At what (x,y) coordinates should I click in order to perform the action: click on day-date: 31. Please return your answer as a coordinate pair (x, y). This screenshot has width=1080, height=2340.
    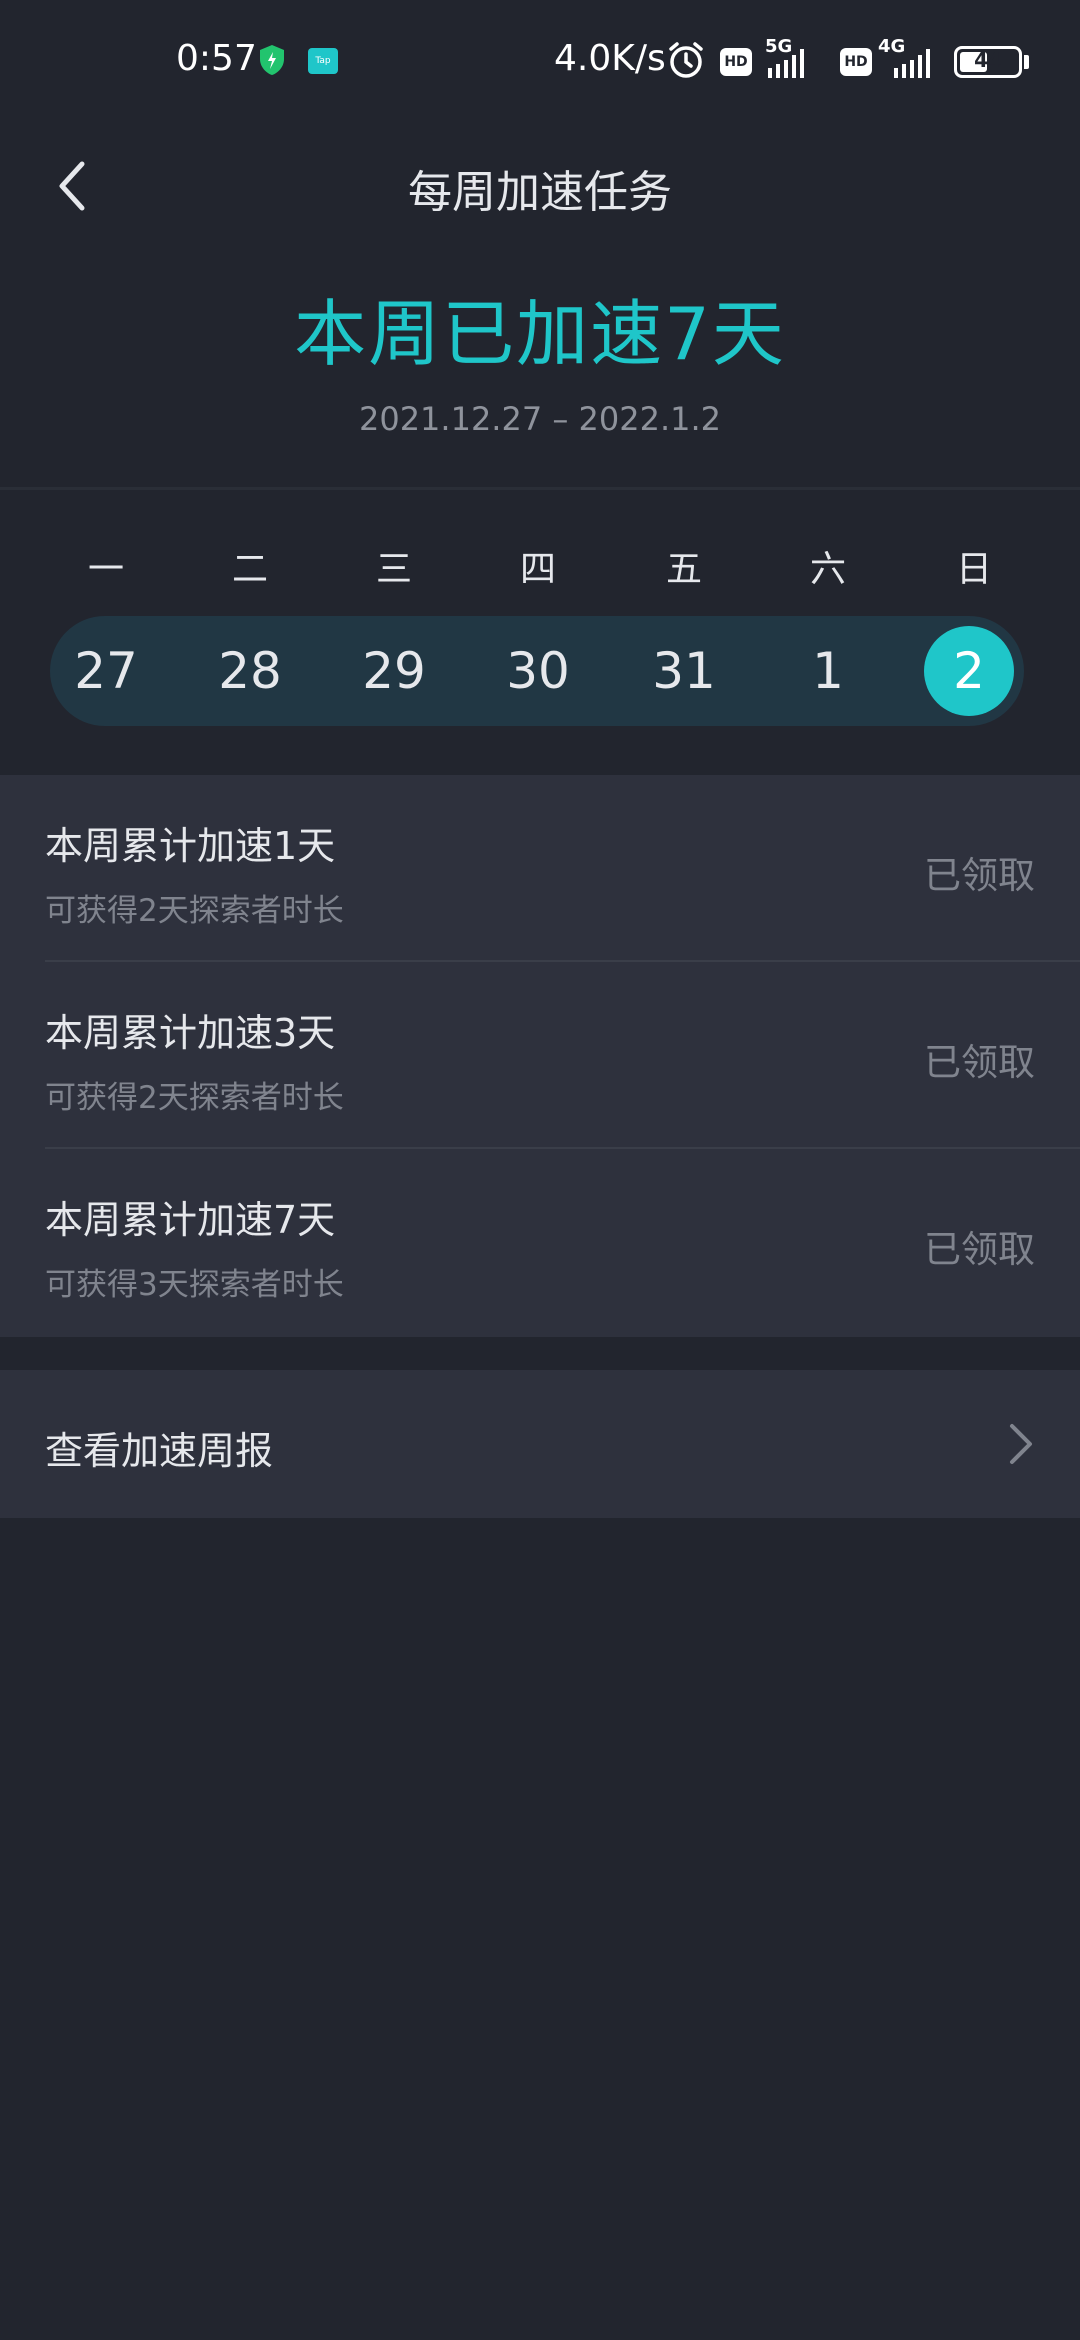
    Looking at the image, I should click on (684, 671).